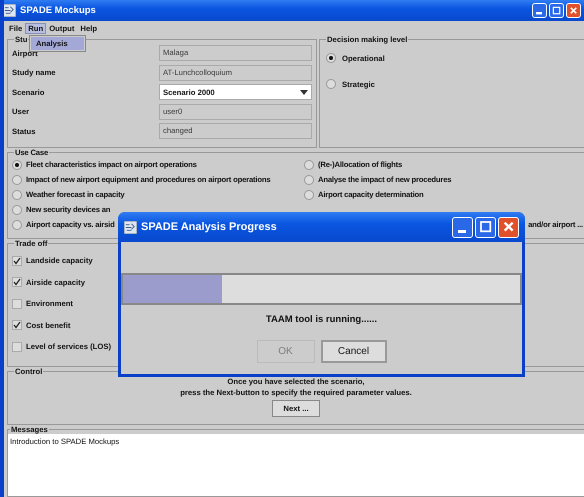 The image size is (584, 497). I want to click on dialog-button: Cancel, so click(353, 351).